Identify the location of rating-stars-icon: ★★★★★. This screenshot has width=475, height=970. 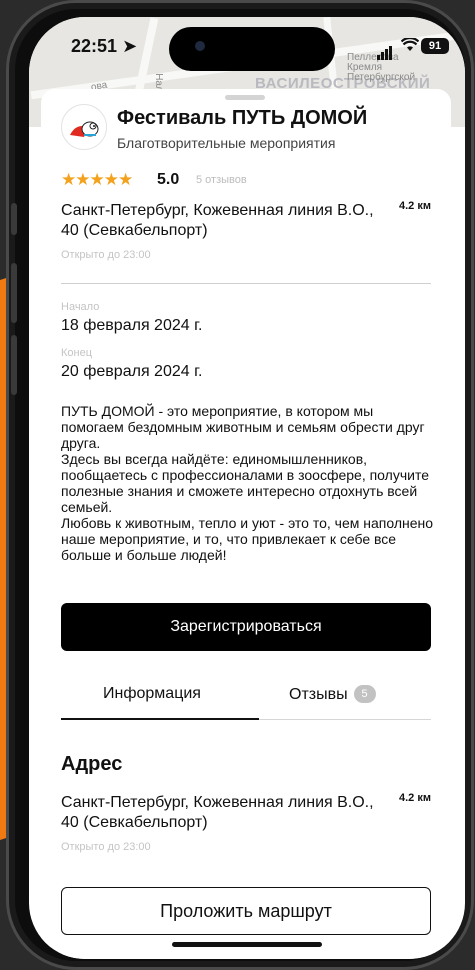
(97, 179).